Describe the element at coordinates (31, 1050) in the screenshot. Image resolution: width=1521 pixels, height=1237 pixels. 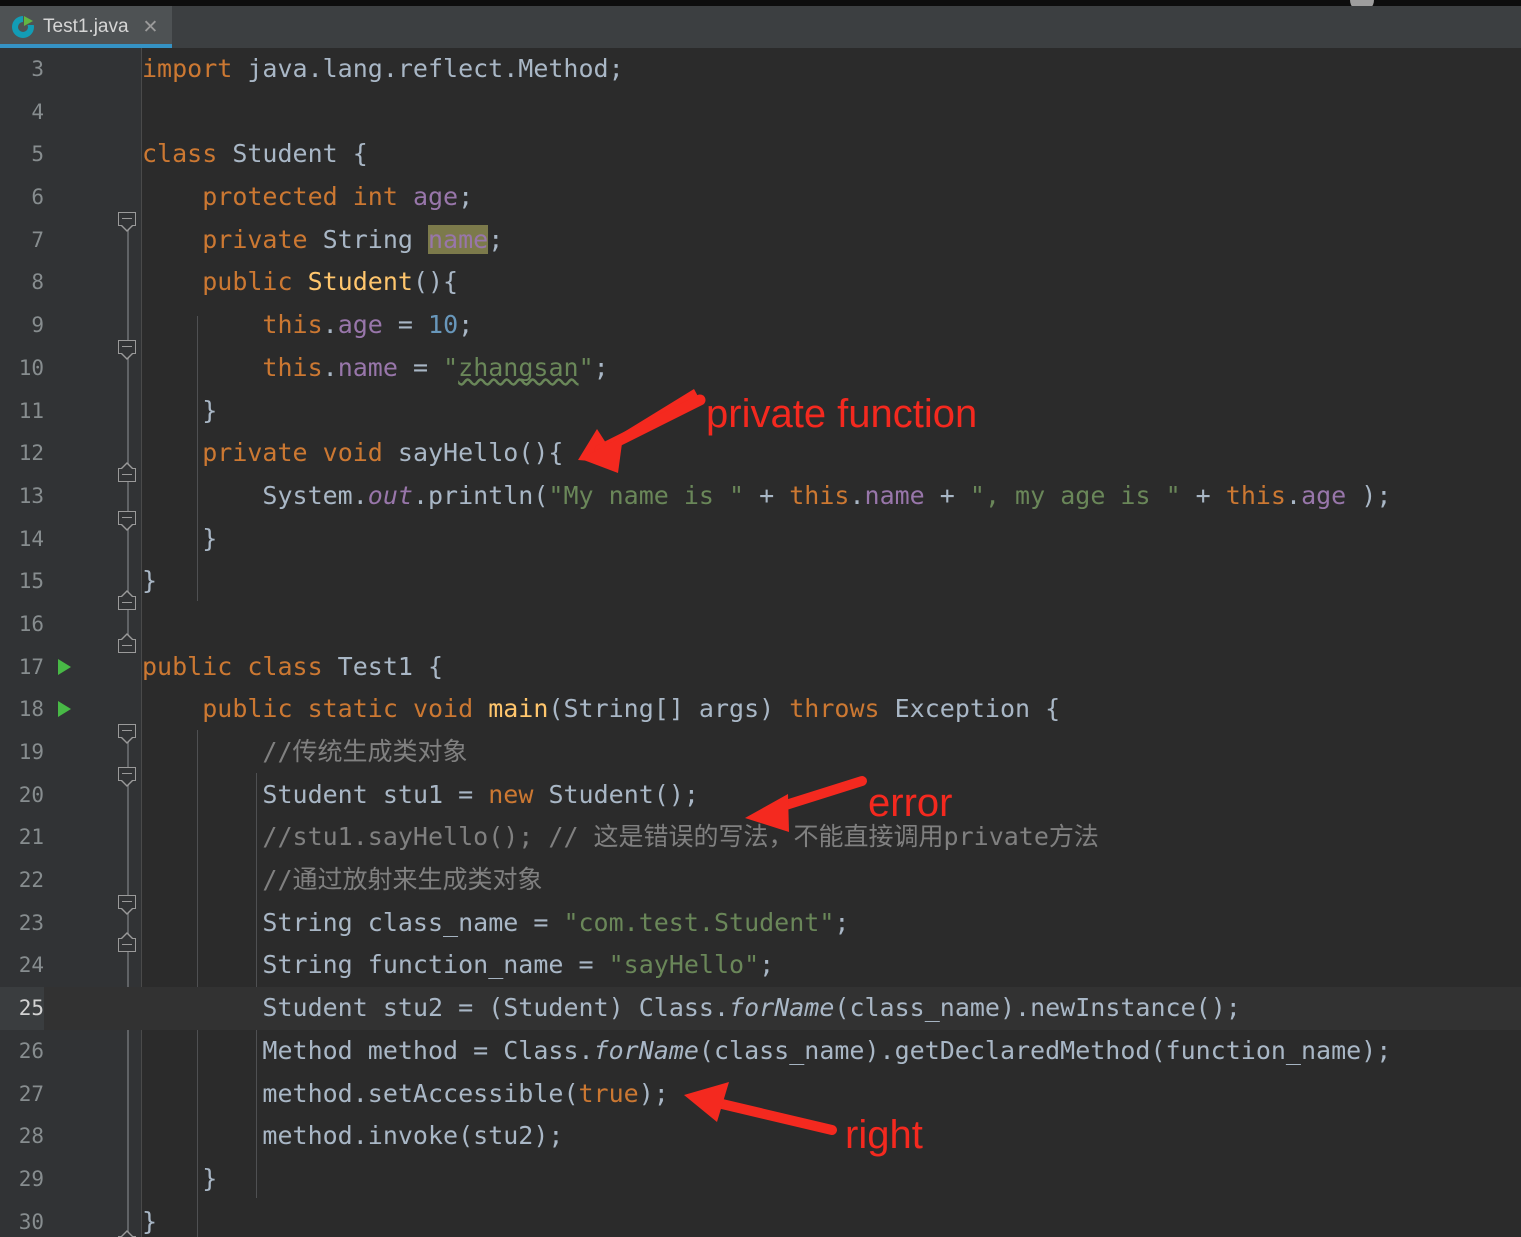
I see `line-number: 26` at that location.